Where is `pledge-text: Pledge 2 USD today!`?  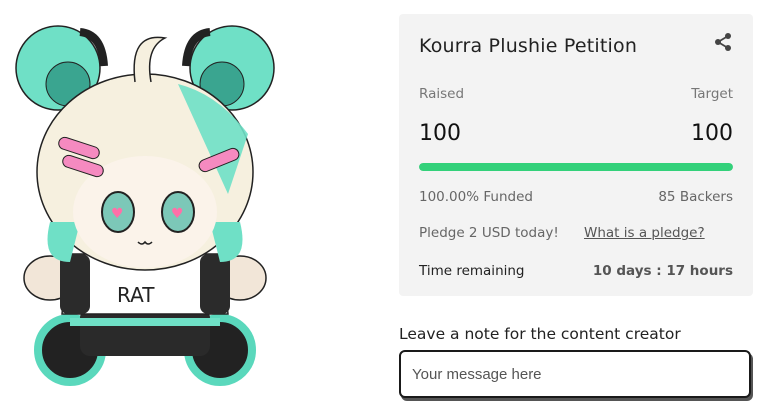 pledge-text: Pledge 2 USD today! is located at coordinates (489, 233).